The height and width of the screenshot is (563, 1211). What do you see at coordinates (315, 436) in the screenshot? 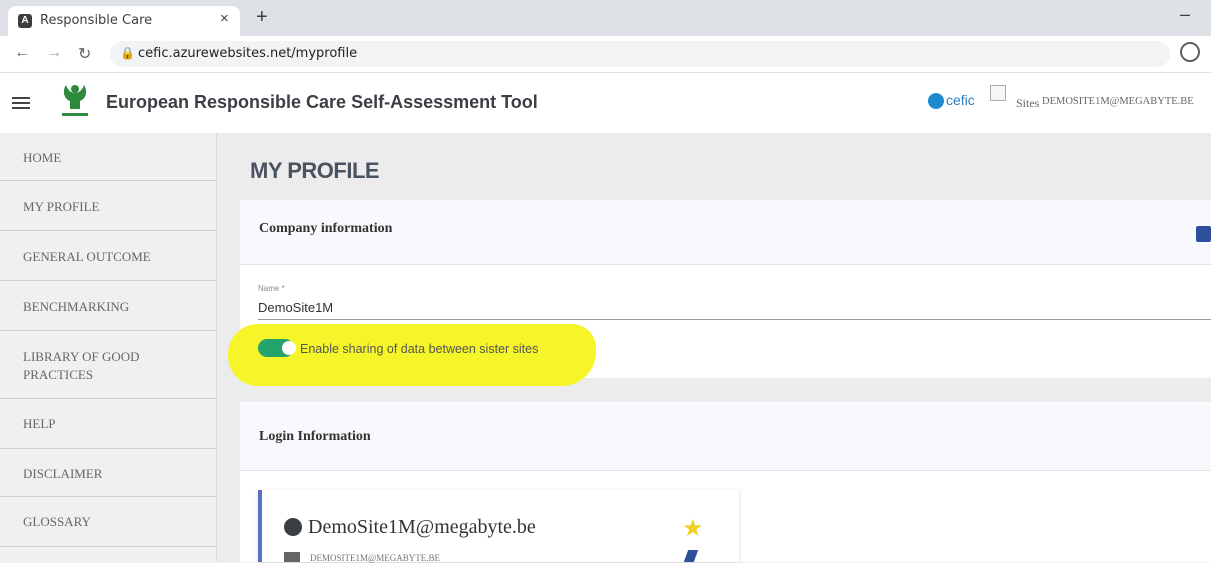
I see `login-info-title: Login Information` at bounding box center [315, 436].